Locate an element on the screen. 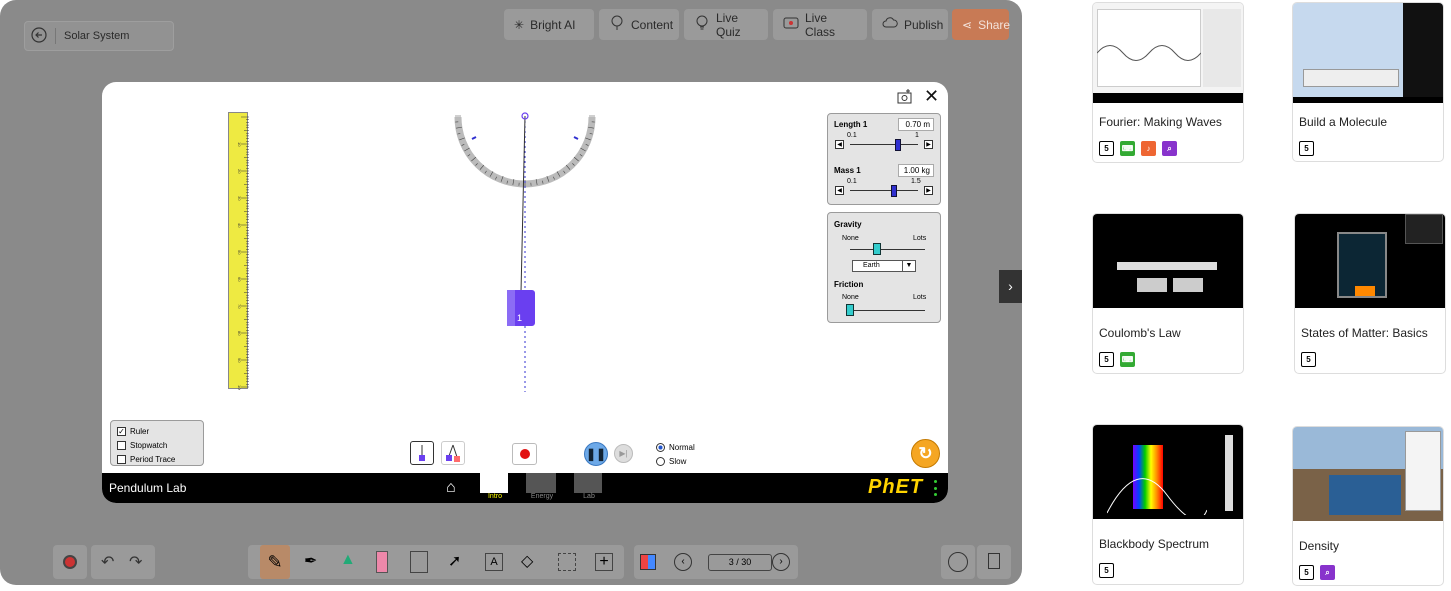 The height and width of the screenshot is (591, 1451). mass-slider-track is located at coordinates (884, 190).